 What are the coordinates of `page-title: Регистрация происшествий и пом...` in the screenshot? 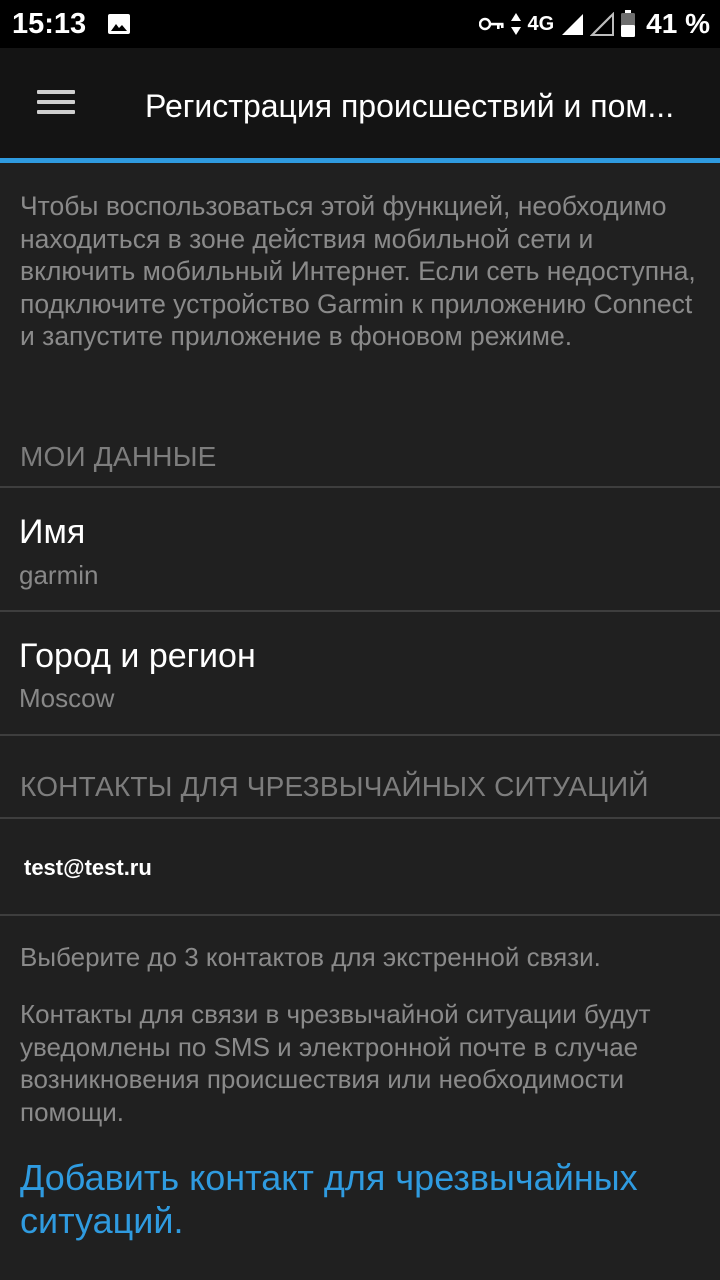 It's located at (410, 106).